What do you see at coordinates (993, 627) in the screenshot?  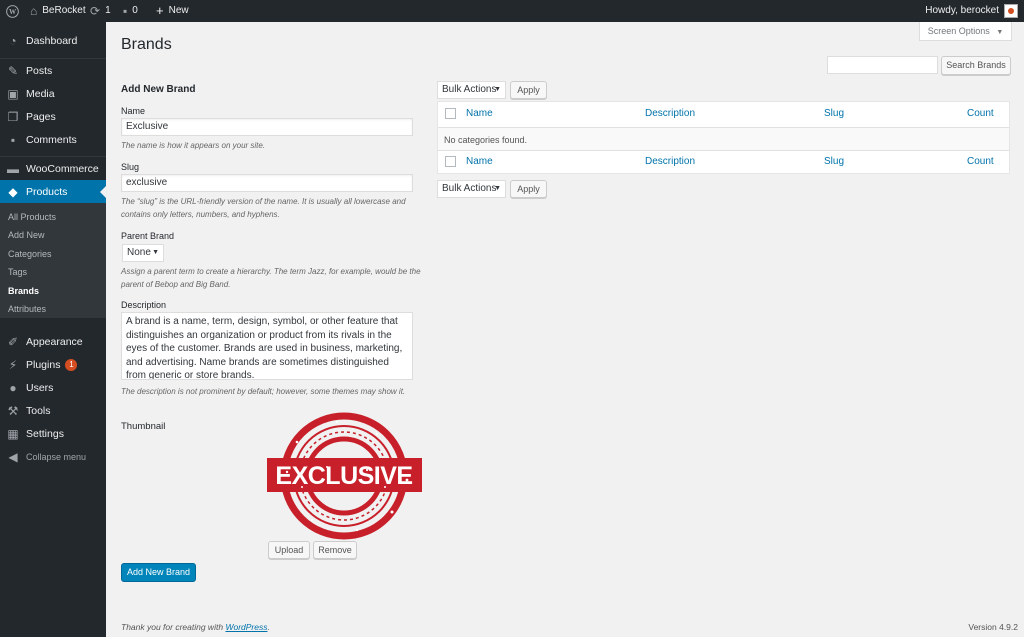 I see `footer-version: Version 4.9.2` at bounding box center [993, 627].